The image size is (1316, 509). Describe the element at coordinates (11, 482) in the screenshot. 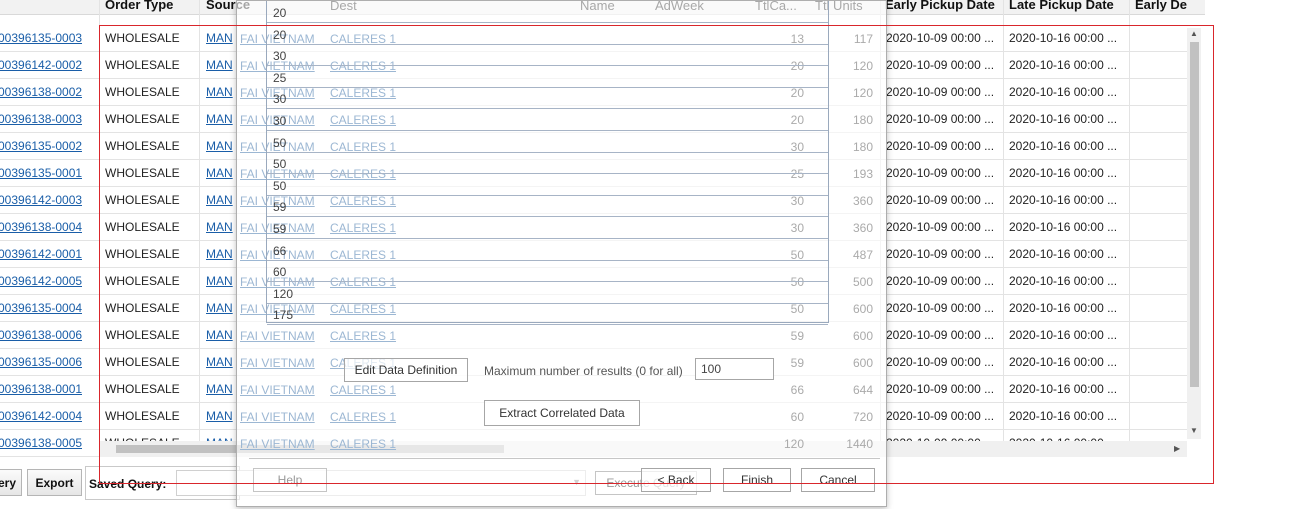

I see `query-button: ery` at that location.